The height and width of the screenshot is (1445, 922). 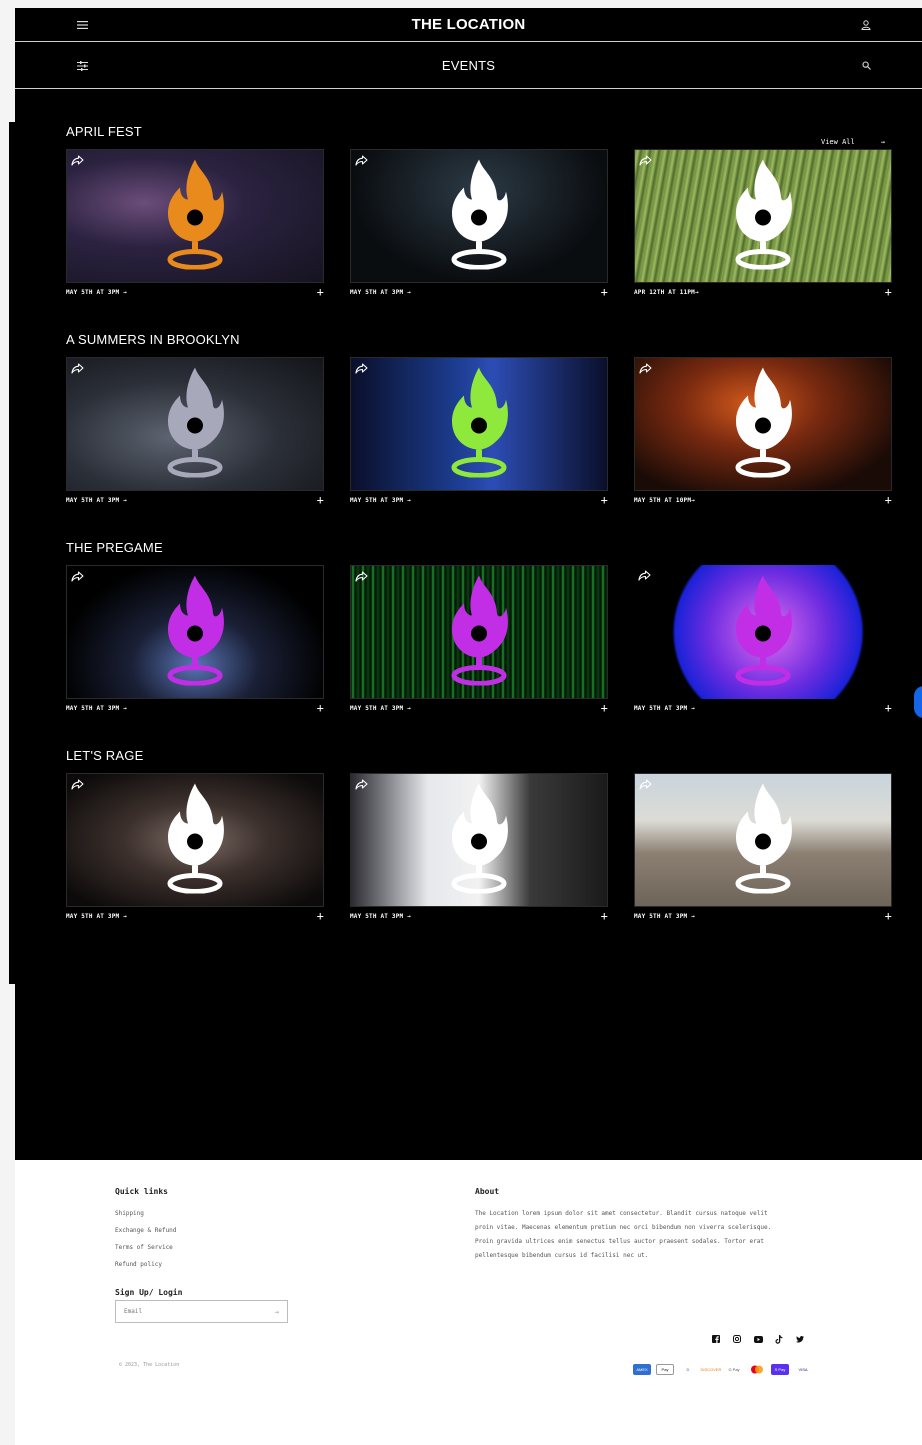 What do you see at coordinates (189, 1311) in the screenshot?
I see `email-input` at bounding box center [189, 1311].